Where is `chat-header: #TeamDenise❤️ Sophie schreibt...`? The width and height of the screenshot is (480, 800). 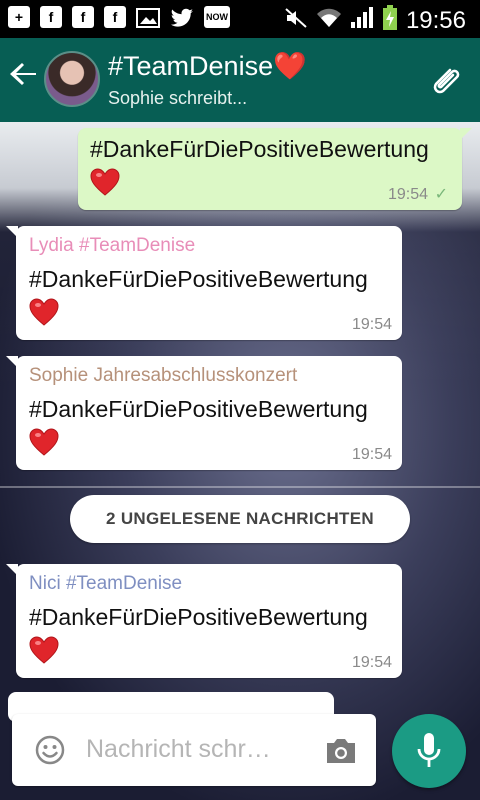
chat-header: #TeamDenise❤️ Sophie schreibt... is located at coordinates (240, 80).